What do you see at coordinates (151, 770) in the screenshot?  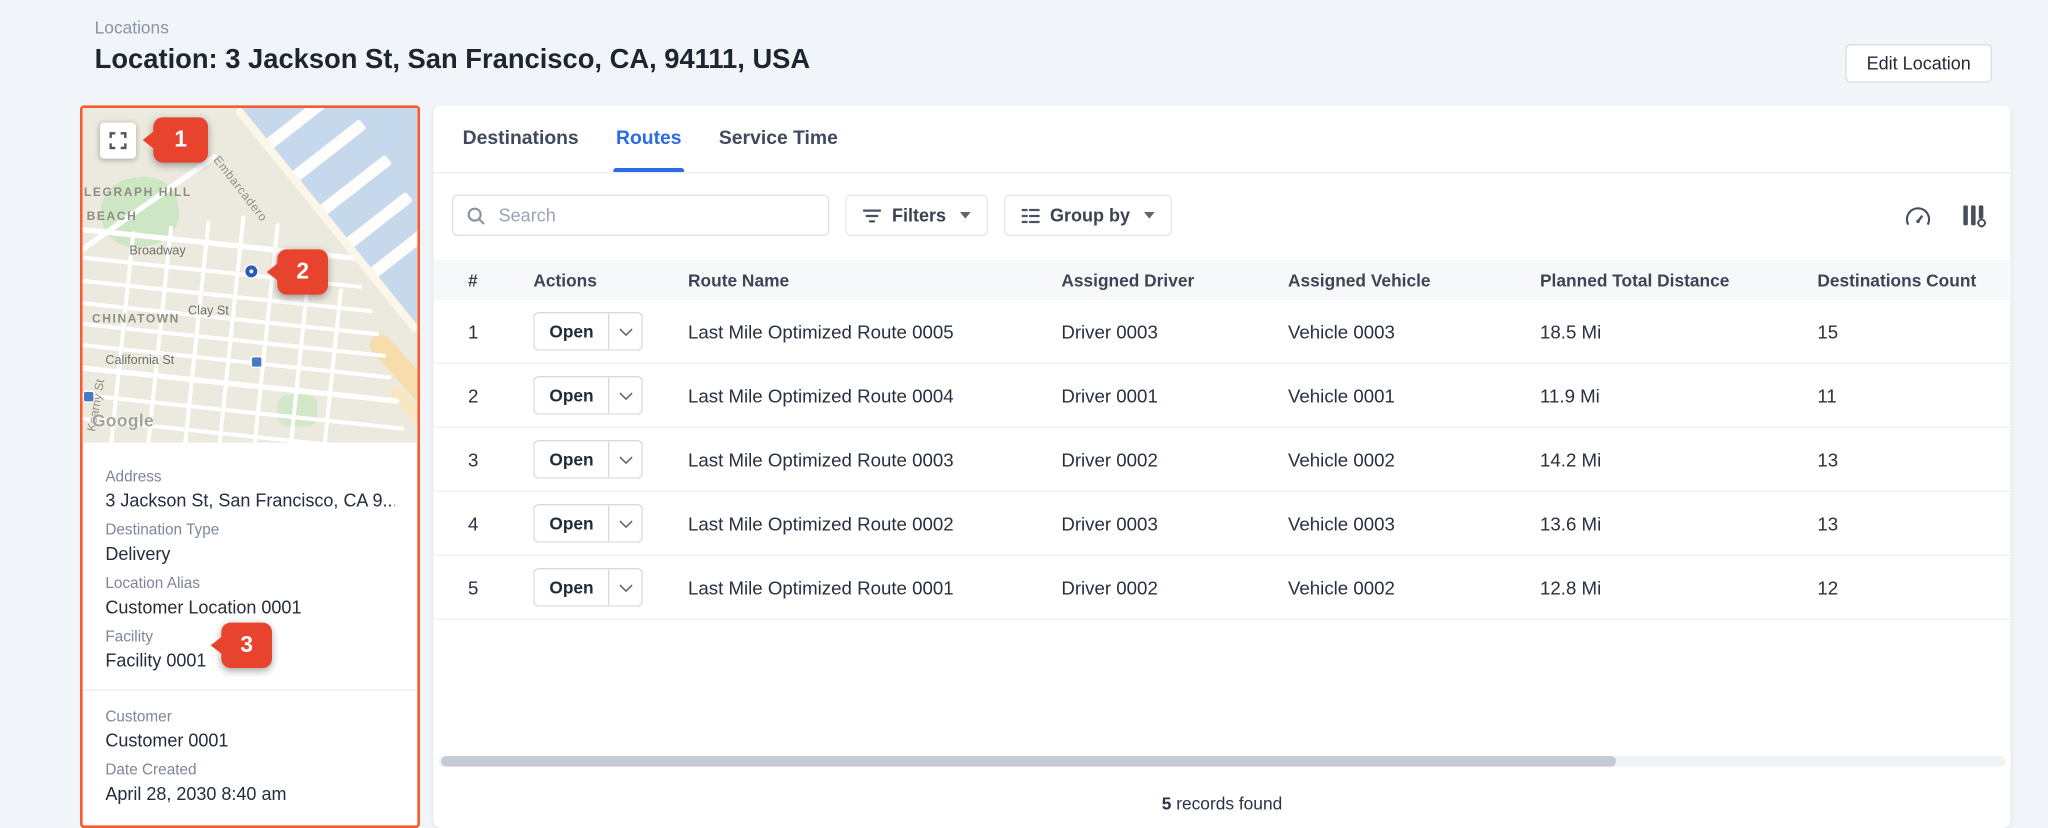 I see `detail-label: Date Created` at bounding box center [151, 770].